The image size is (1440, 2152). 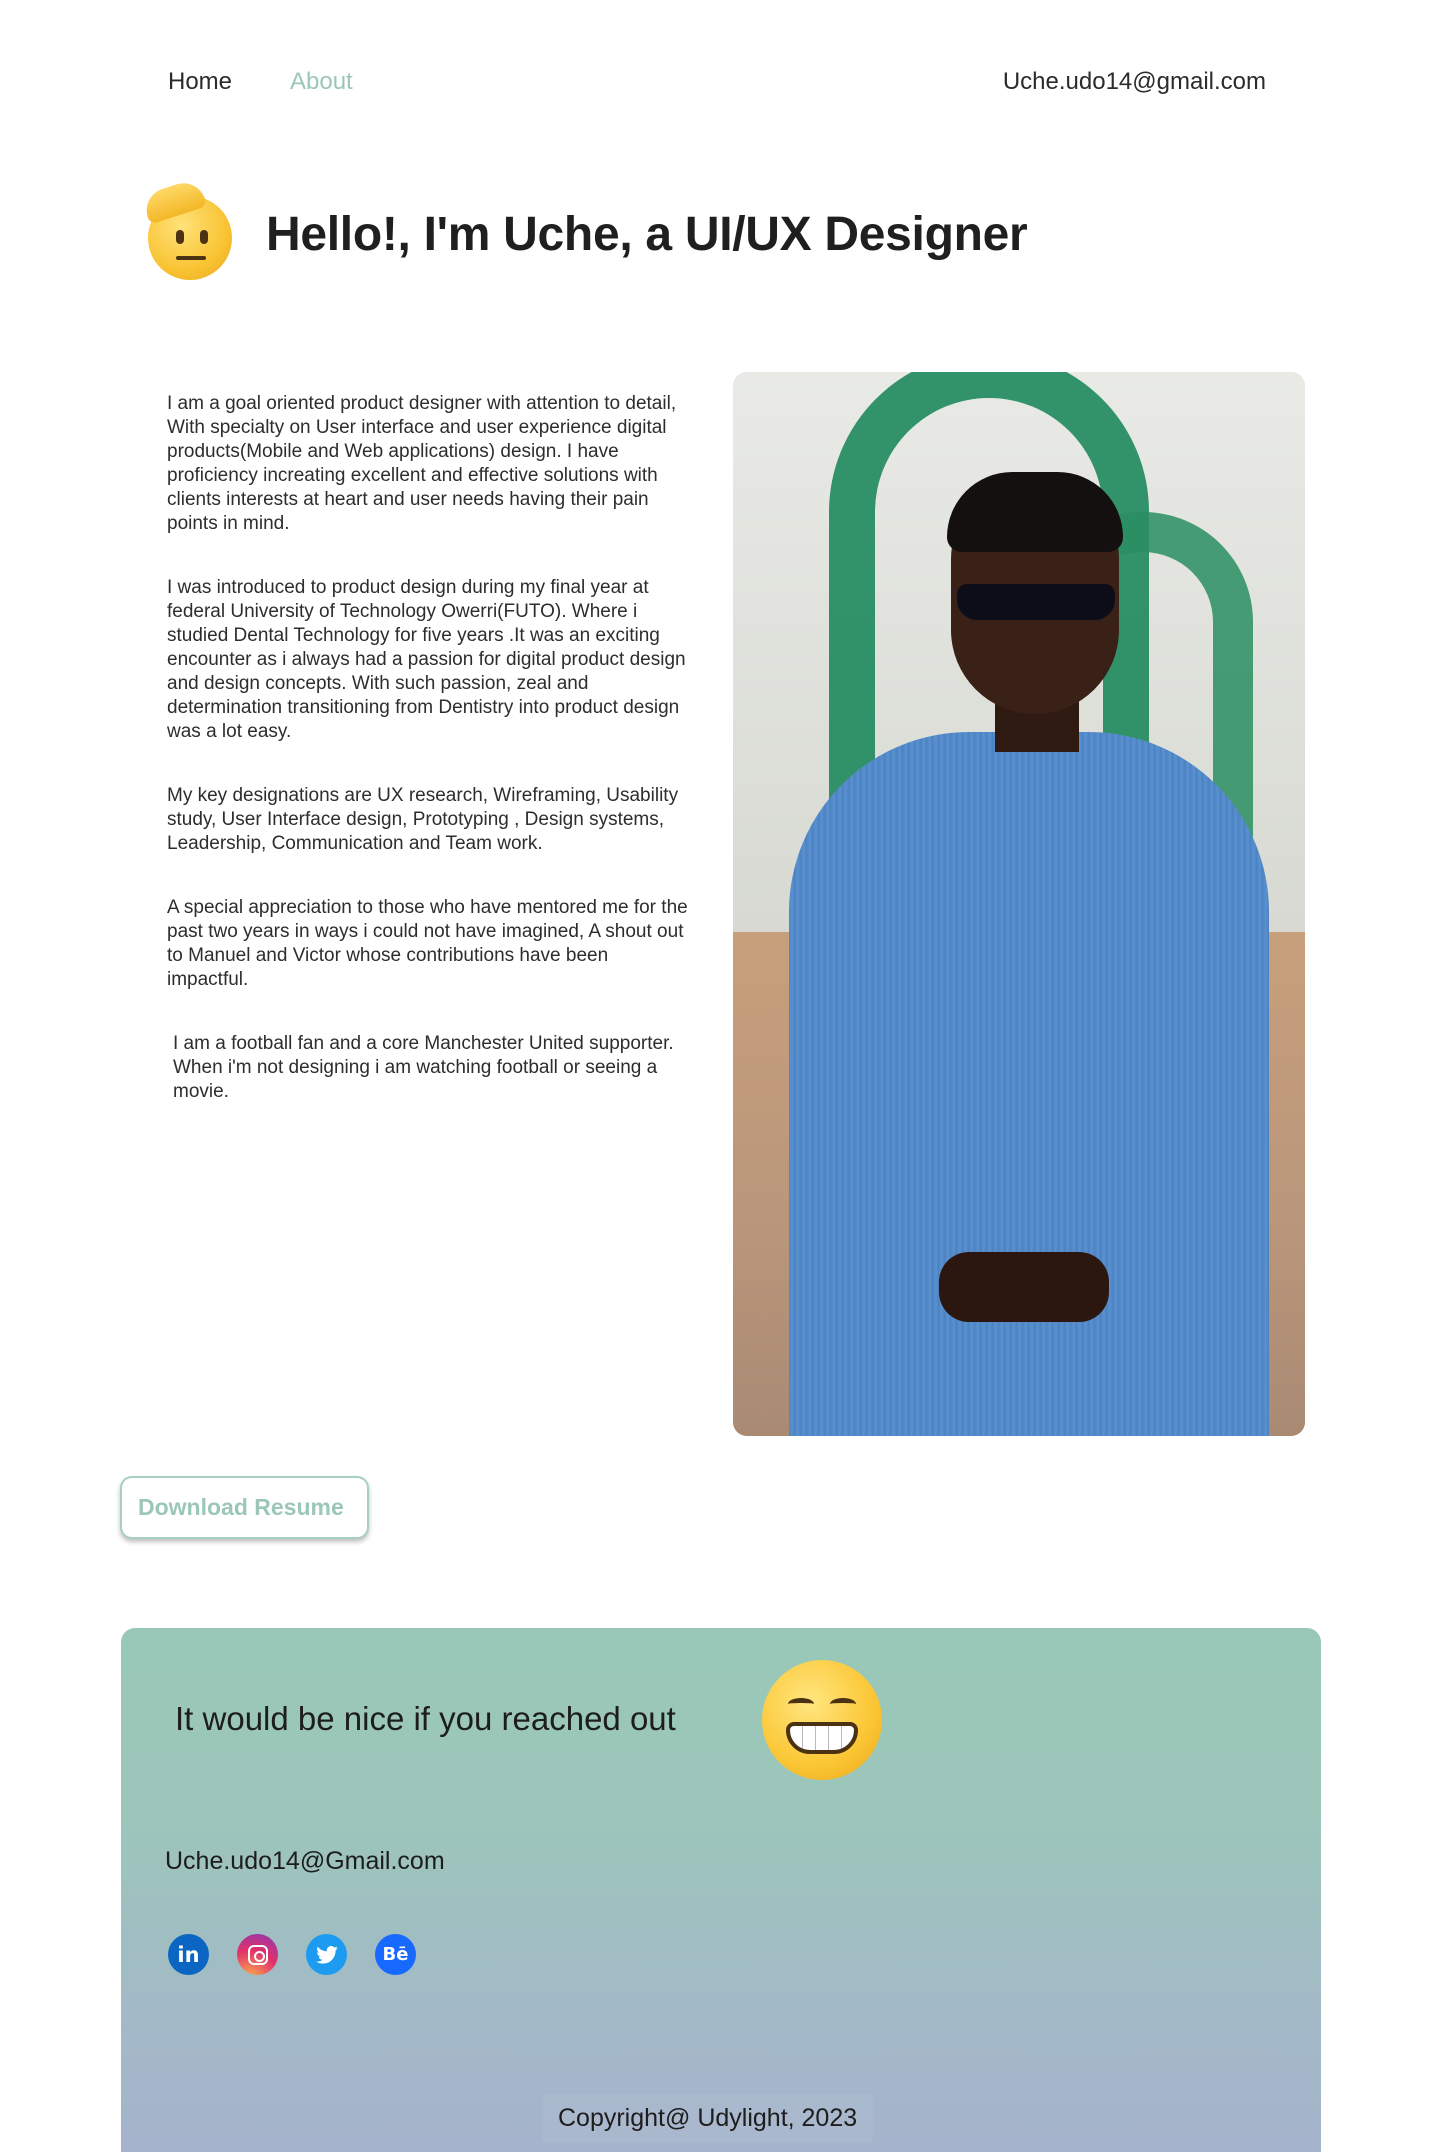 I want to click on contact-title: It would be nice if you reached out, so click(x=425, y=1718).